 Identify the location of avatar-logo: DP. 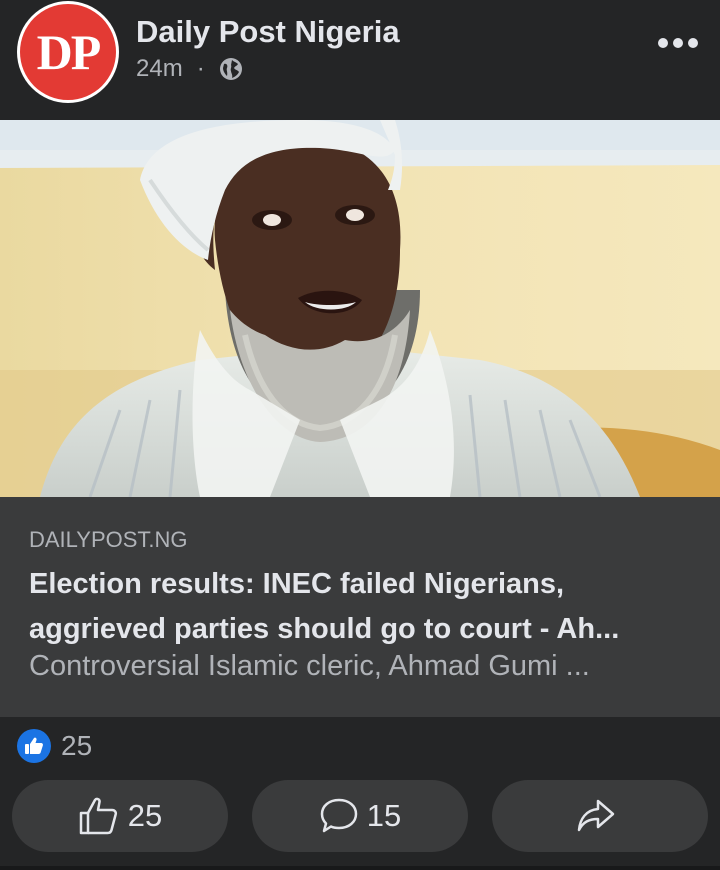
(68, 52).